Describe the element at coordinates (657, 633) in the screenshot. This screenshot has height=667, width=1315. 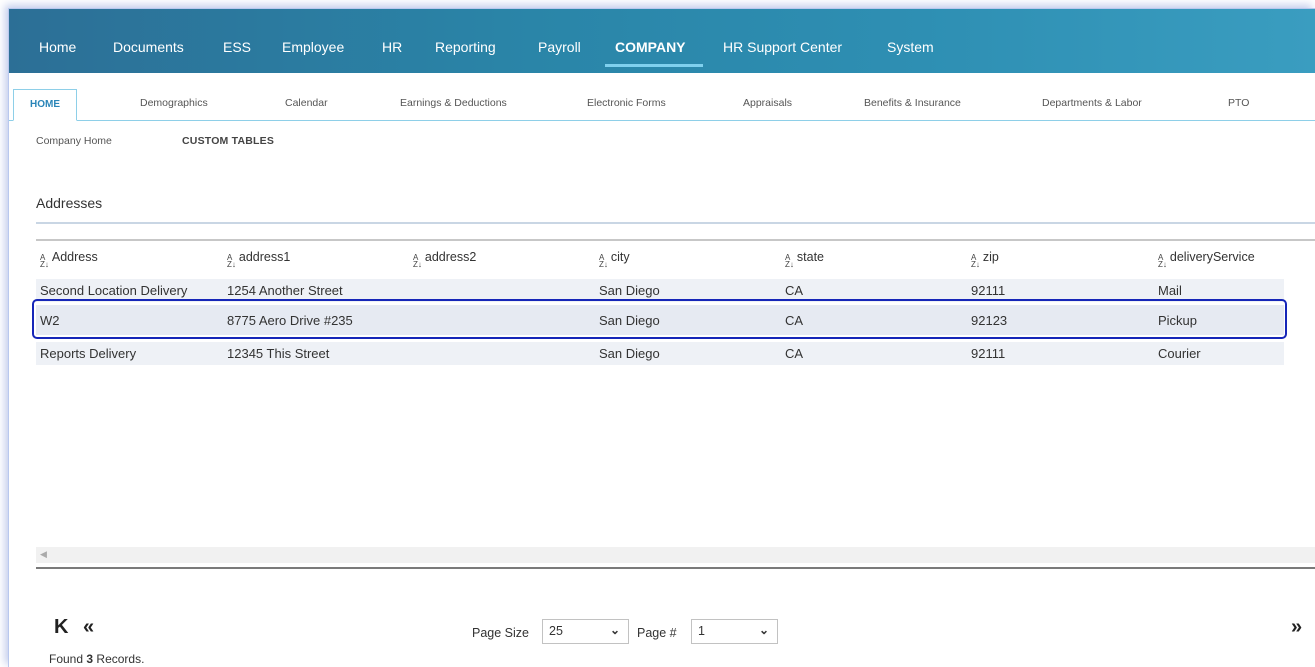
I see `page-number-label: Page #` at that location.